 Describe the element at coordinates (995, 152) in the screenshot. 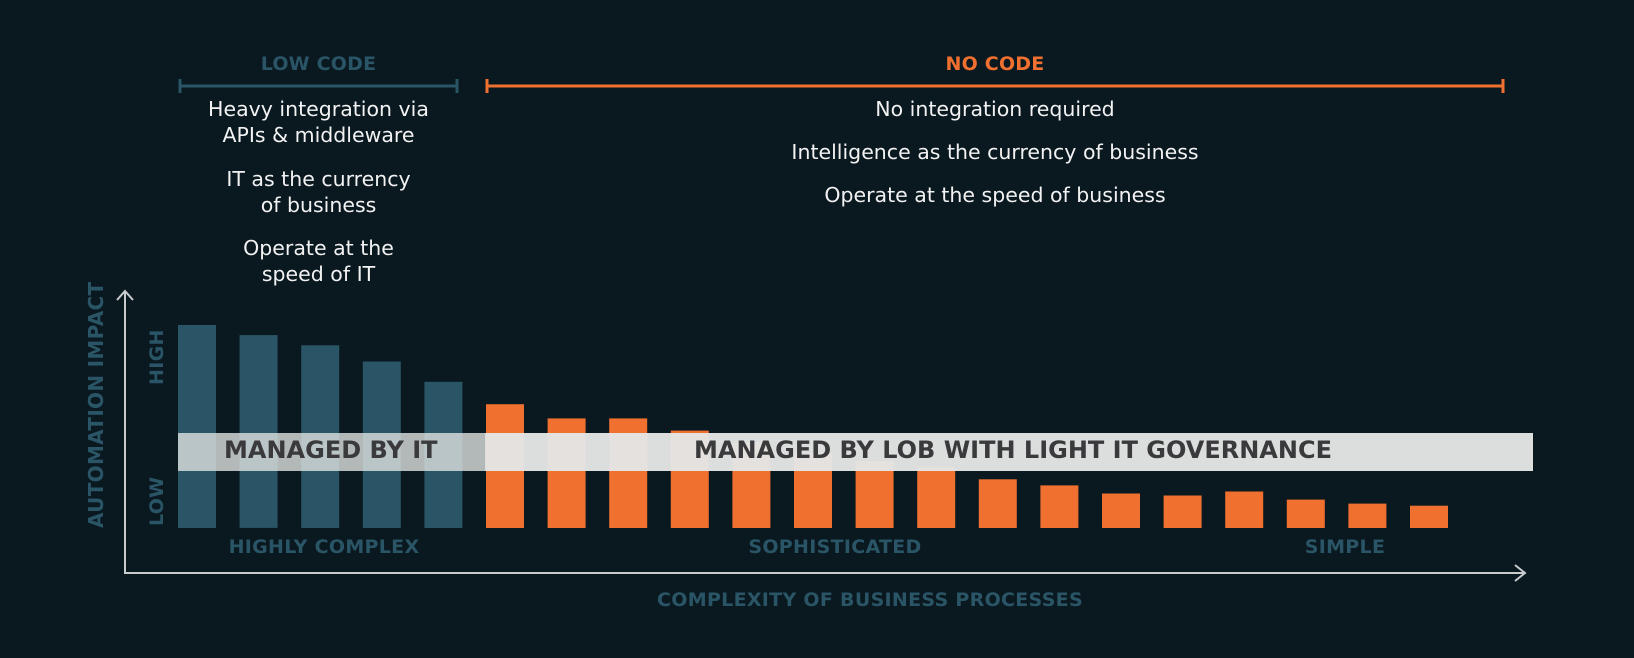

I see `no-code-line-2: Intelligence as the currency of business` at that location.